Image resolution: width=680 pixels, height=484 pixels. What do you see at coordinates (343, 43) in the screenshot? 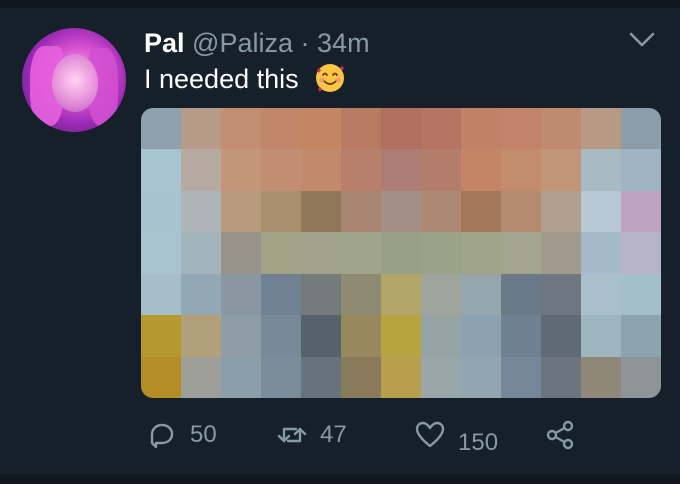
I see `tweet-timestamp: 34m` at bounding box center [343, 43].